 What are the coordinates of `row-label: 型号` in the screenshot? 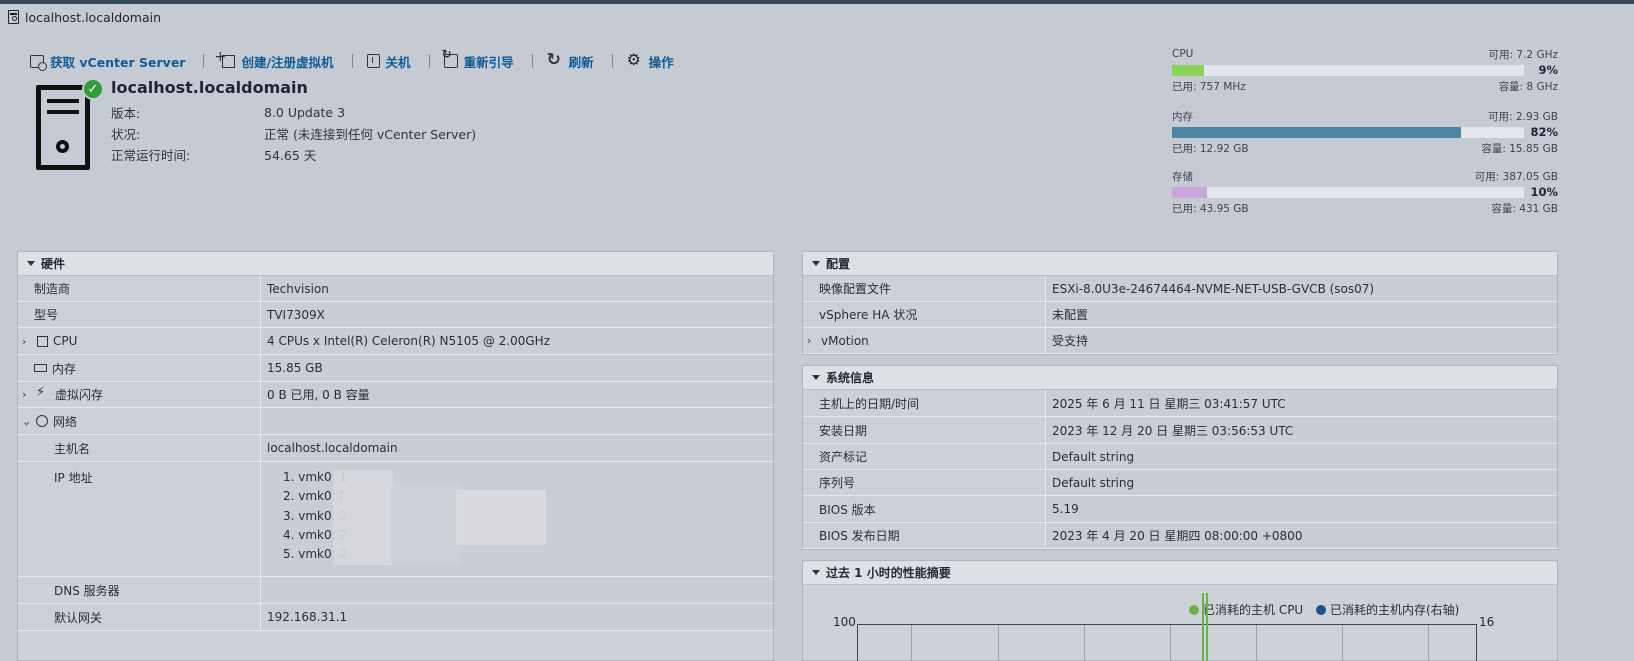 It's located at (139, 314).